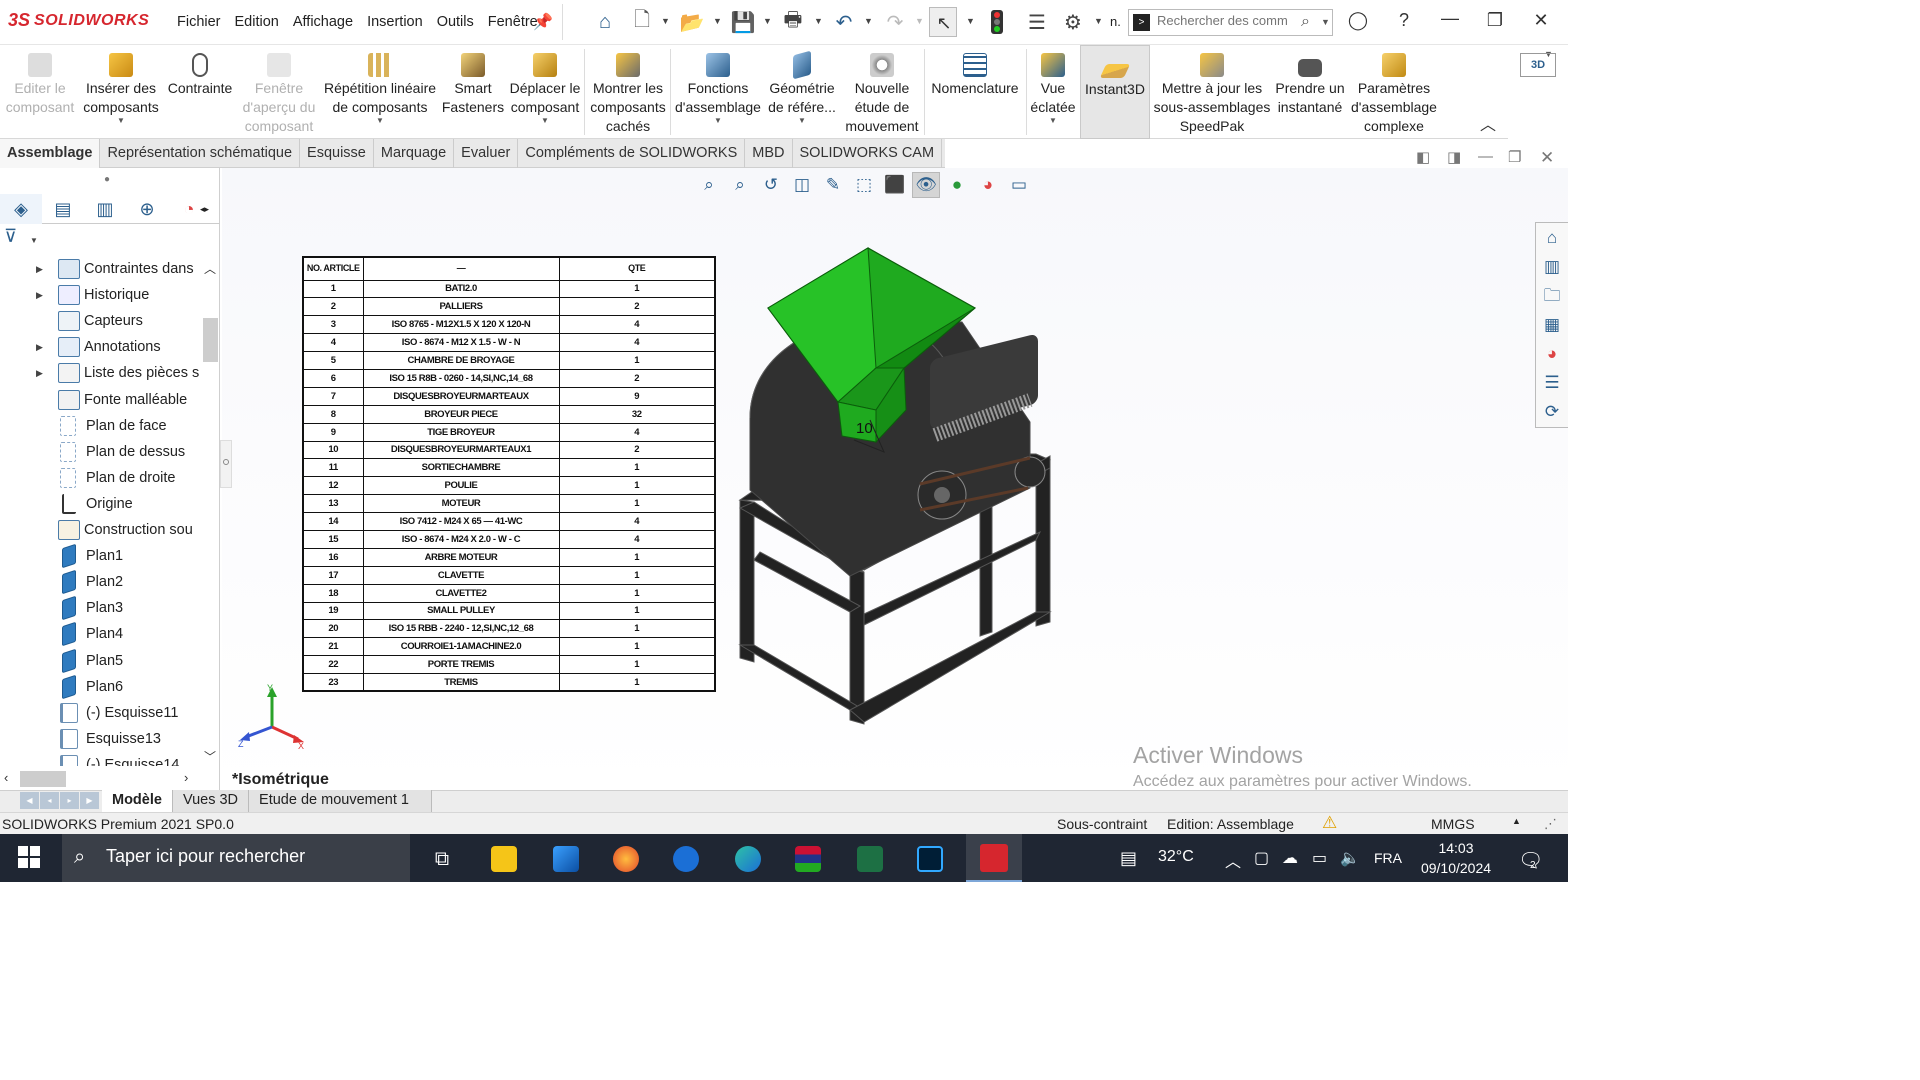 Image resolution: width=1920 pixels, height=1080 pixels. Describe the element at coordinates (6, 777) in the screenshot. I see `hscroll-left-icon: ‹` at that location.